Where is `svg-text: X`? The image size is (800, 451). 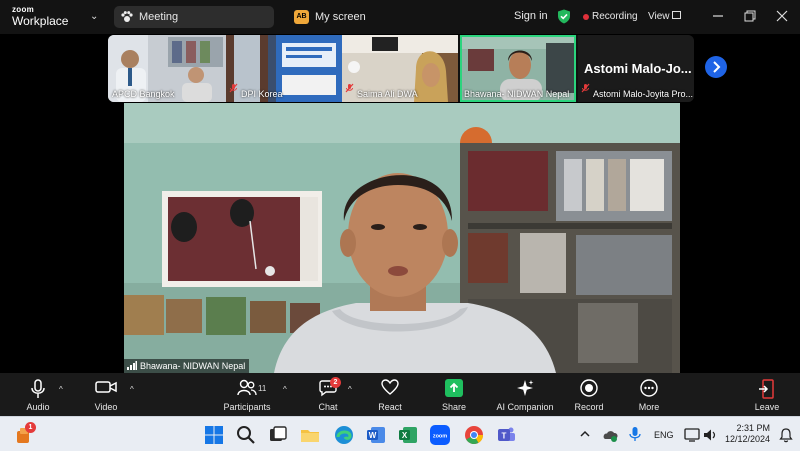 svg-text: X is located at coordinates (405, 435).